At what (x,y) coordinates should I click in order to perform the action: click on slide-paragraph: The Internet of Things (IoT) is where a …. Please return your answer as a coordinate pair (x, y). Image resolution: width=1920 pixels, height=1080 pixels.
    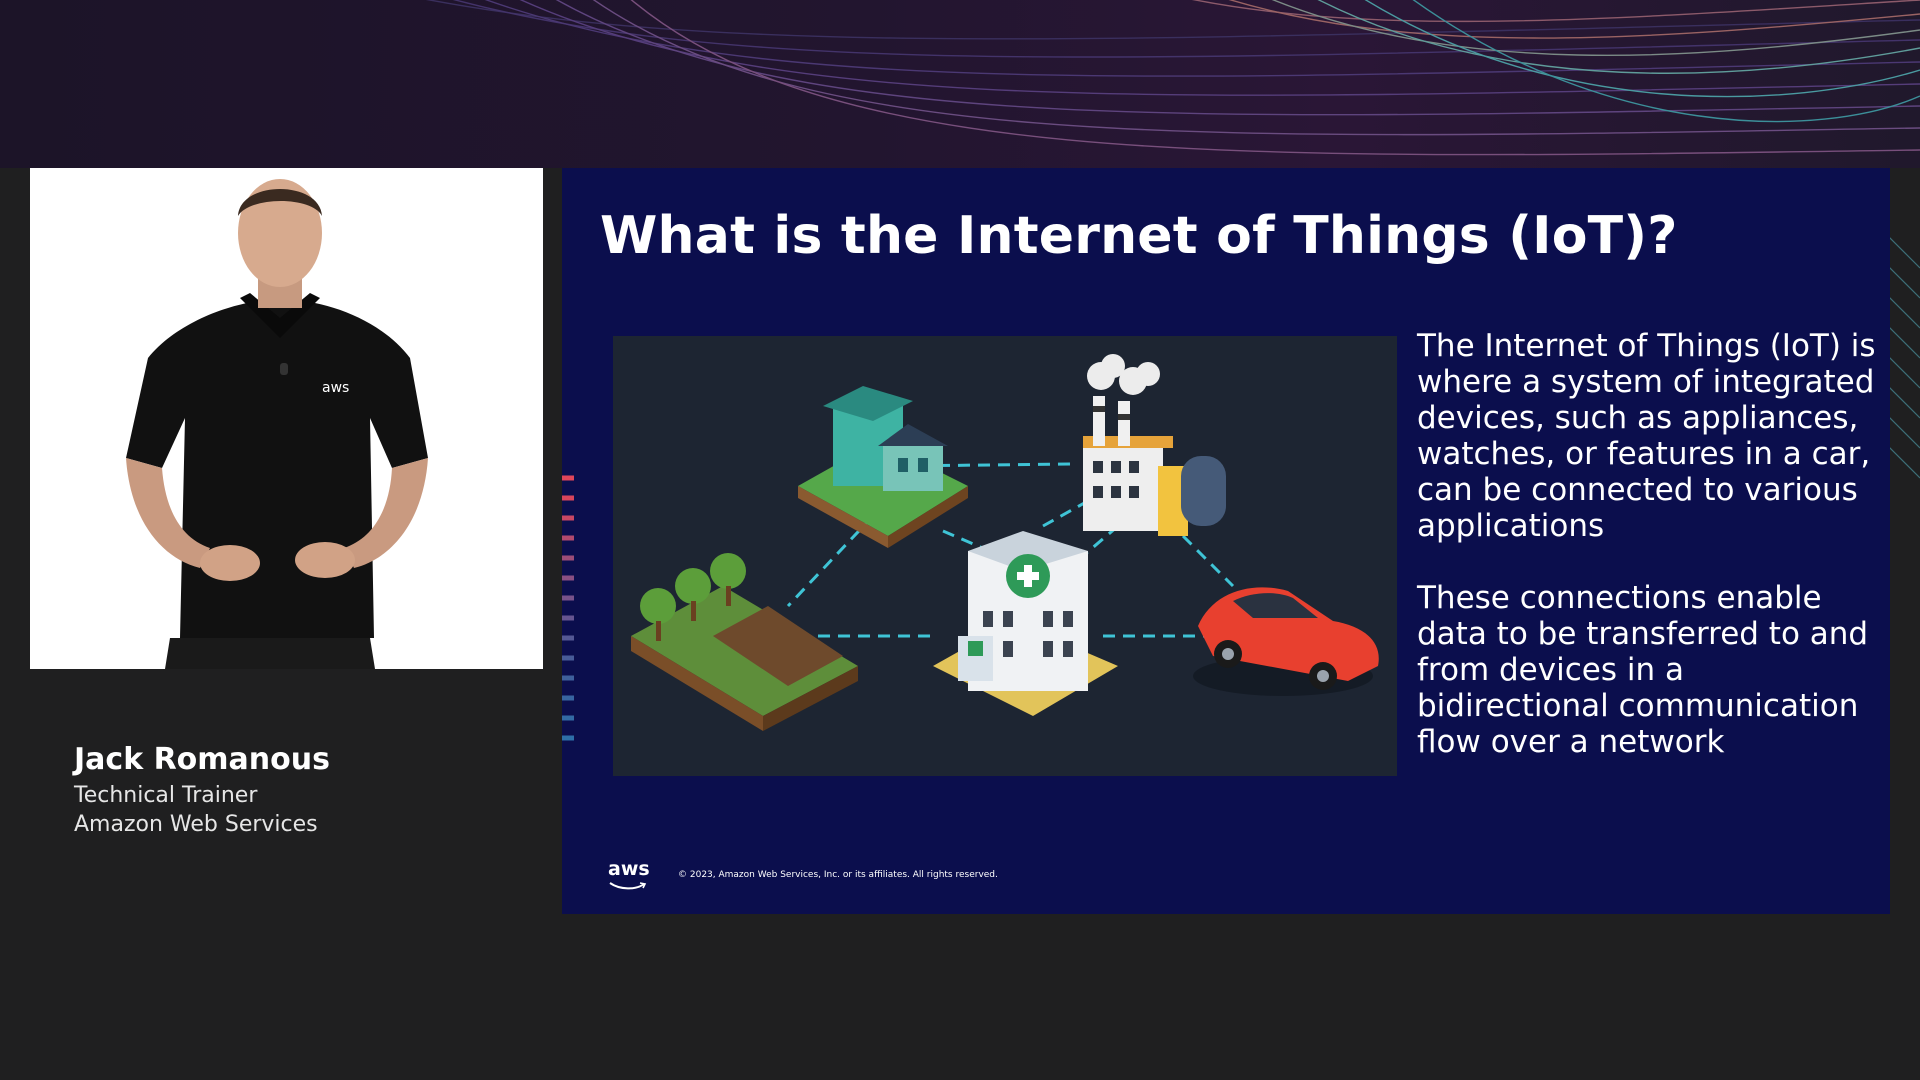
    Looking at the image, I should click on (1646, 436).